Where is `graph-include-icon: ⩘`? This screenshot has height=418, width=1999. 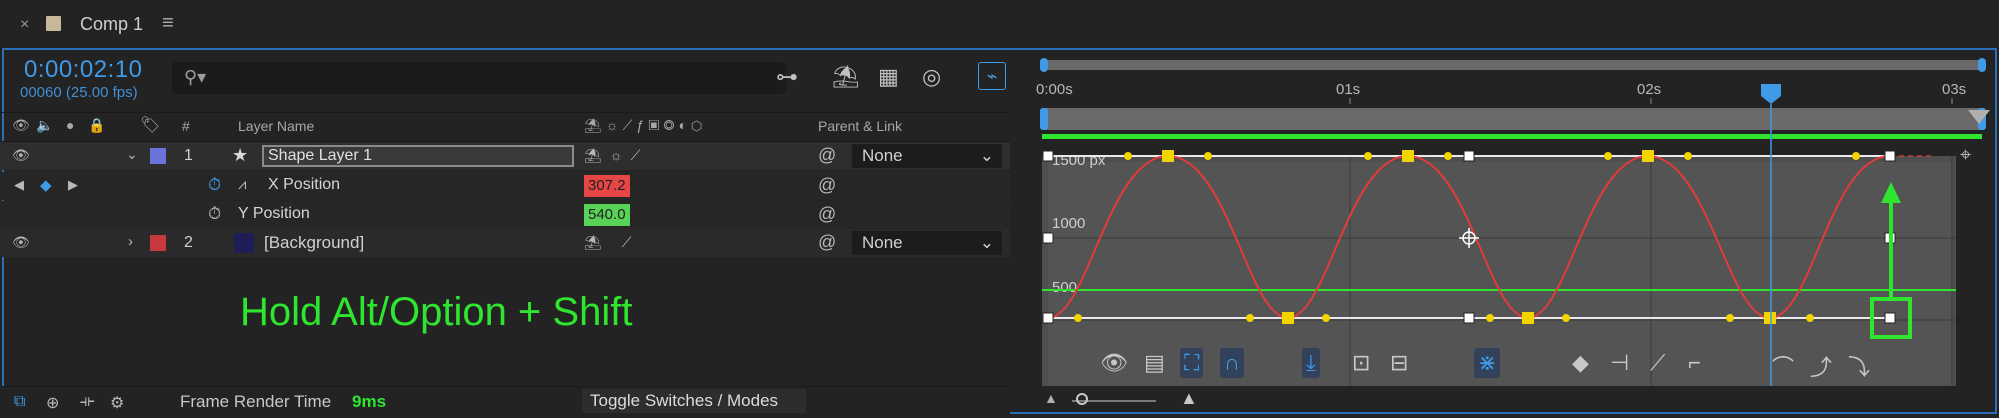
graph-include-icon: ⩘ is located at coordinates (242, 184).